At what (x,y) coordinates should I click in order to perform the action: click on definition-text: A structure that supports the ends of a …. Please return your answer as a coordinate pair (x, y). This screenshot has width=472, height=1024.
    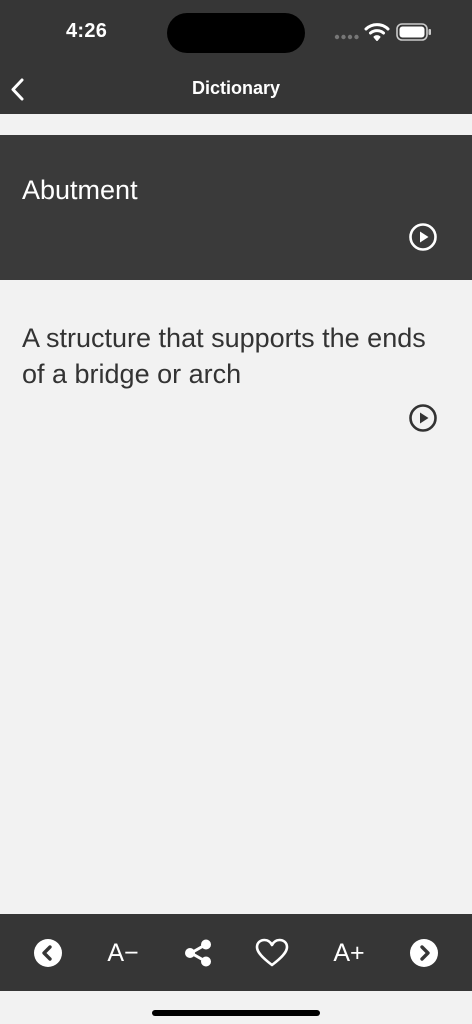
    Looking at the image, I should click on (224, 356).